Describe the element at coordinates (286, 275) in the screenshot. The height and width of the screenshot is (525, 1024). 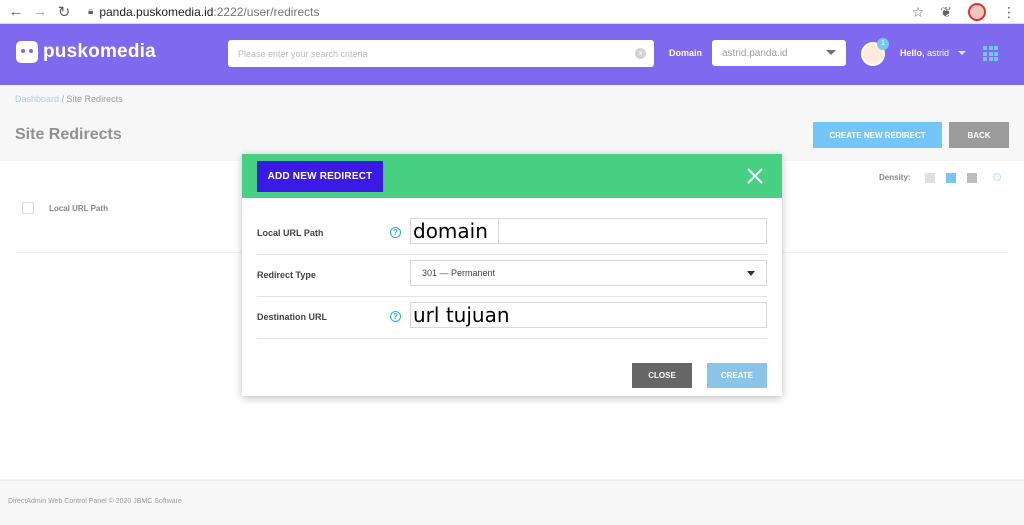
I see `redirect-type-label: Redirect Type` at that location.